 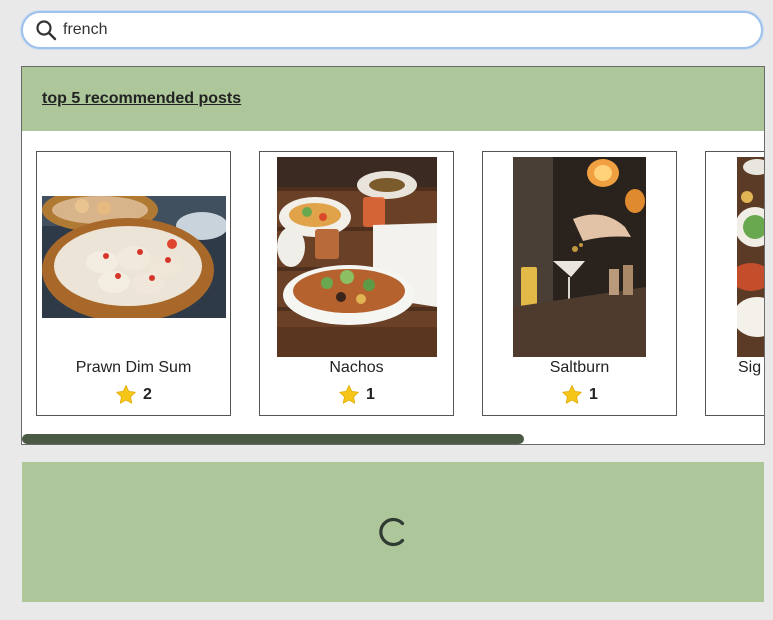 I want to click on panel-header: top 5 recommended posts, so click(x=393, y=99).